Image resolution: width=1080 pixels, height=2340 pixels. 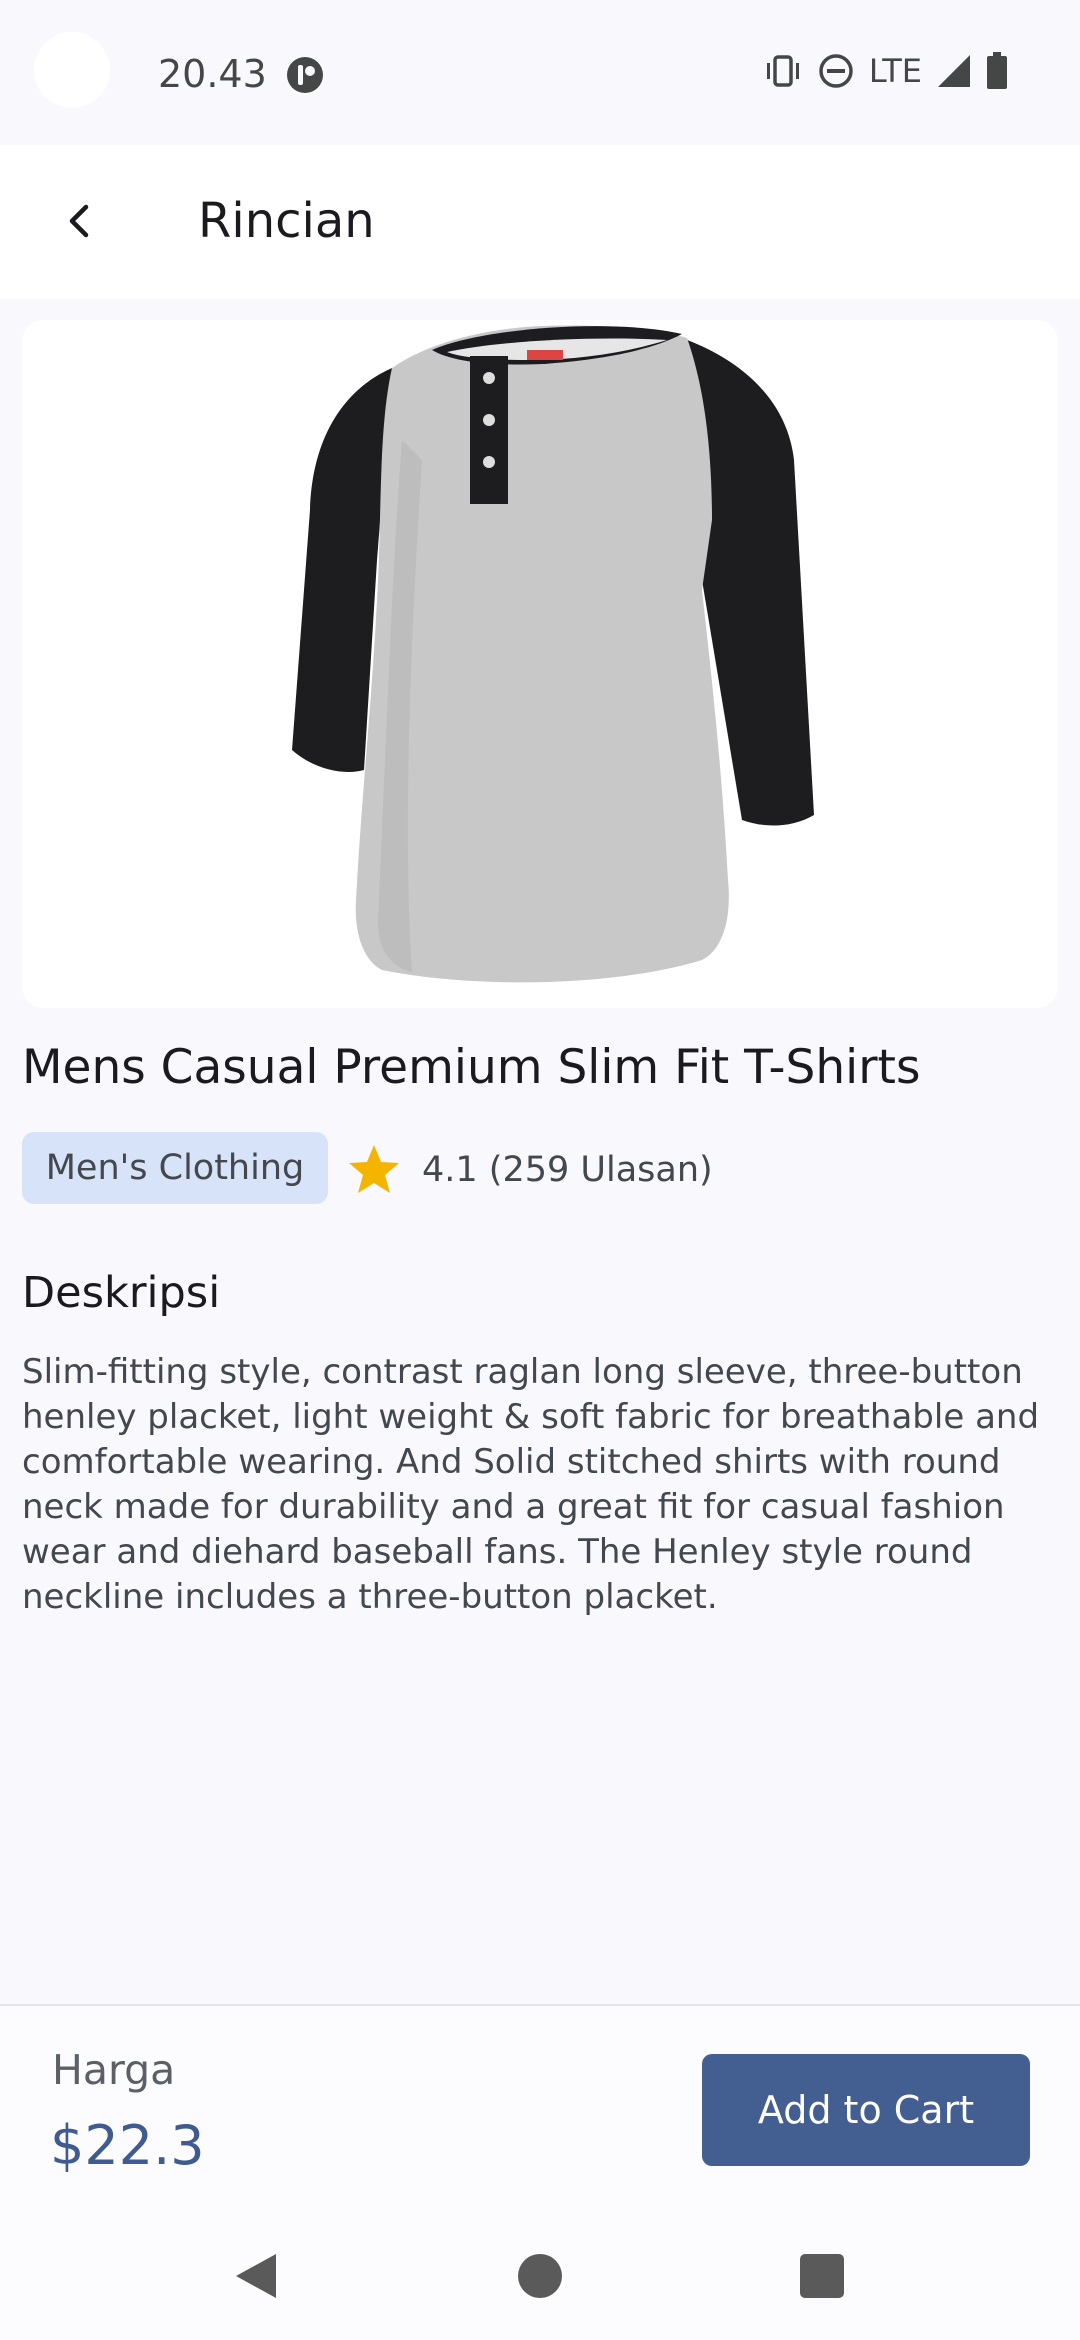 What do you see at coordinates (540, 2276) in the screenshot?
I see `nav-home-icon` at bounding box center [540, 2276].